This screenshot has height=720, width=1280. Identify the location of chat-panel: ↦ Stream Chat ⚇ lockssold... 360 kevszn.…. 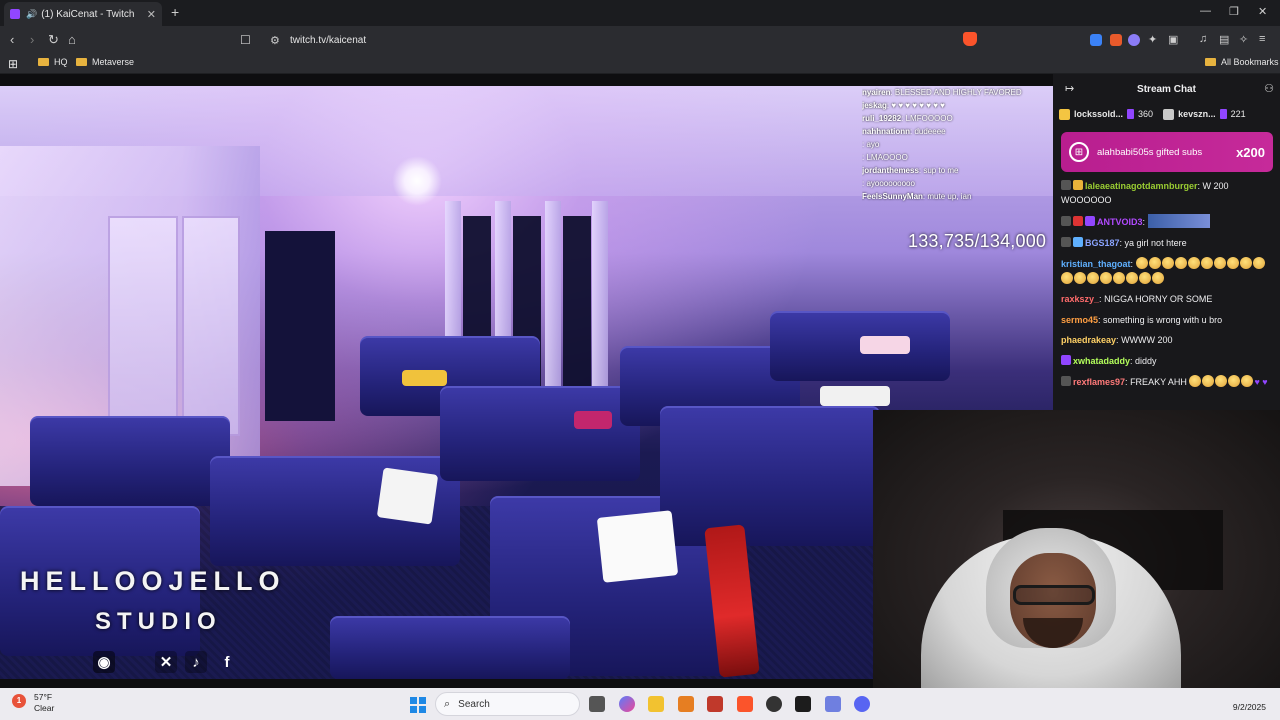
(1166, 242).